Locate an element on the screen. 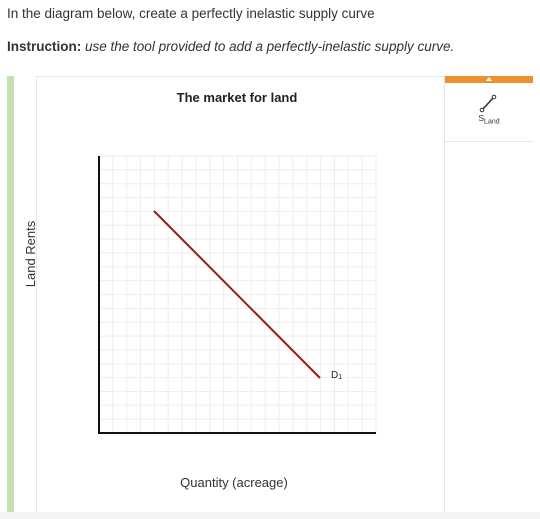 This screenshot has height=519, width=540. y-axis-label: Land Rents is located at coordinates (30, 254).